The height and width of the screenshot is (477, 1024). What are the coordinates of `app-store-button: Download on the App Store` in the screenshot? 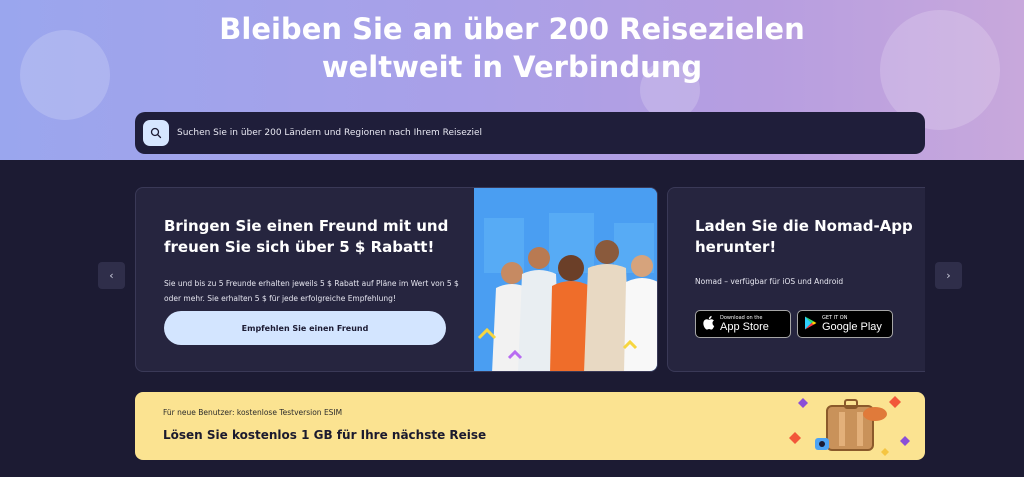 It's located at (743, 324).